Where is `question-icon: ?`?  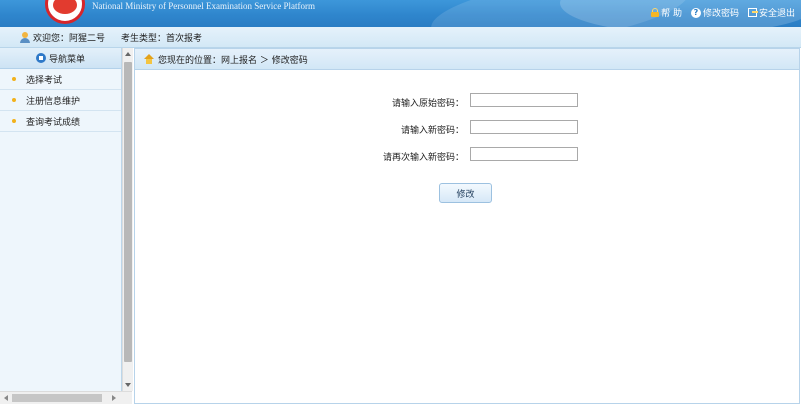
question-icon: ? is located at coordinates (695, 12).